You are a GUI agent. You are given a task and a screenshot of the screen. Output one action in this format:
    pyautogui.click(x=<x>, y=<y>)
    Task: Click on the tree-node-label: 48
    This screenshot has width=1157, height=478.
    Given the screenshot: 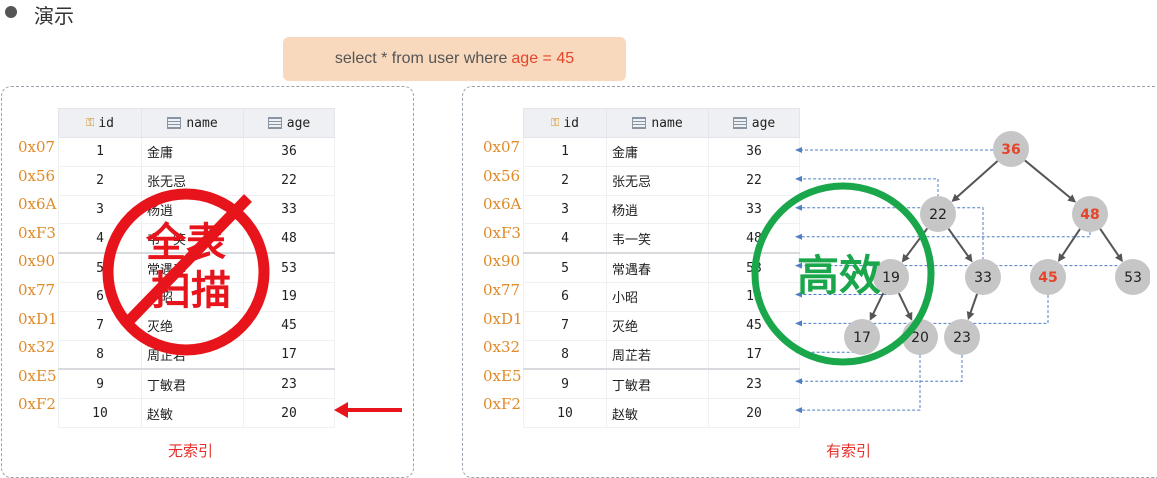 What is the action you would take?
    pyautogui.click(x=1089, y=215)
    